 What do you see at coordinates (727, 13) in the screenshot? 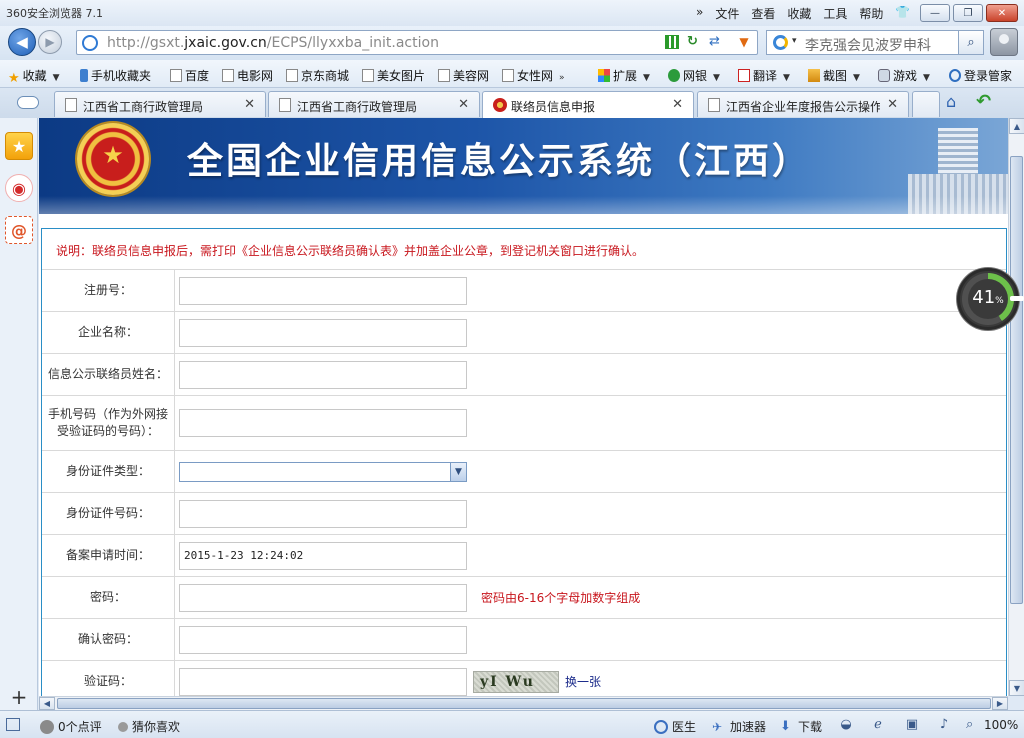
I see `menu-item-file: 文件` at bounding box center [727, 13].